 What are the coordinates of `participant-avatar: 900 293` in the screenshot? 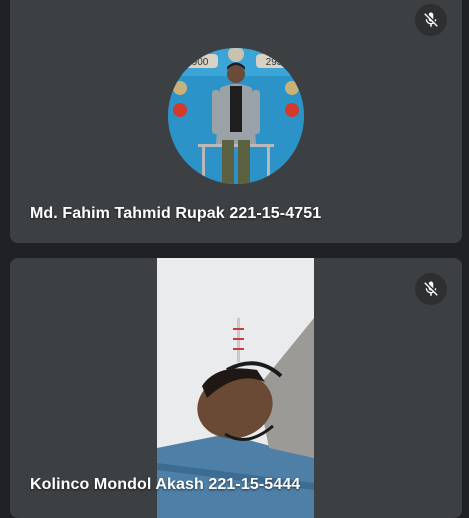 It's located at (236, 116).